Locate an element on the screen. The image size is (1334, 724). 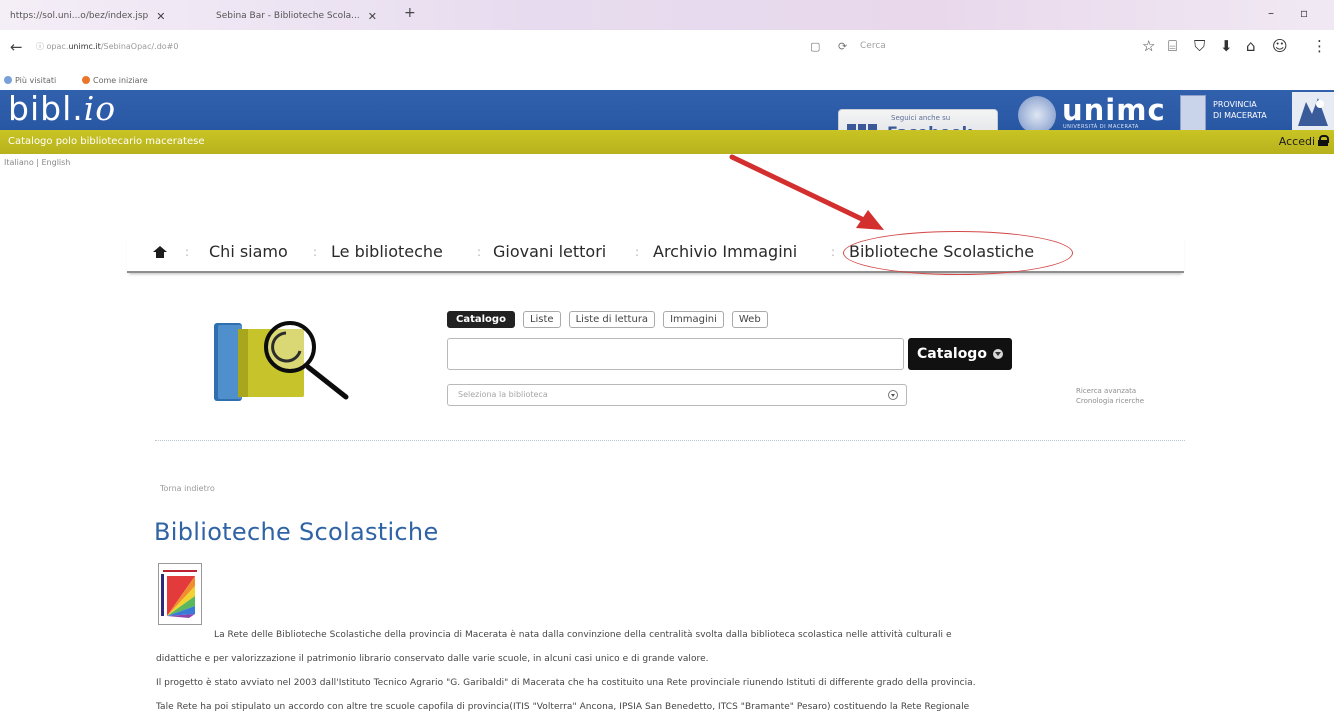
login-label: Accedi is located at coordinates (1296, 141).